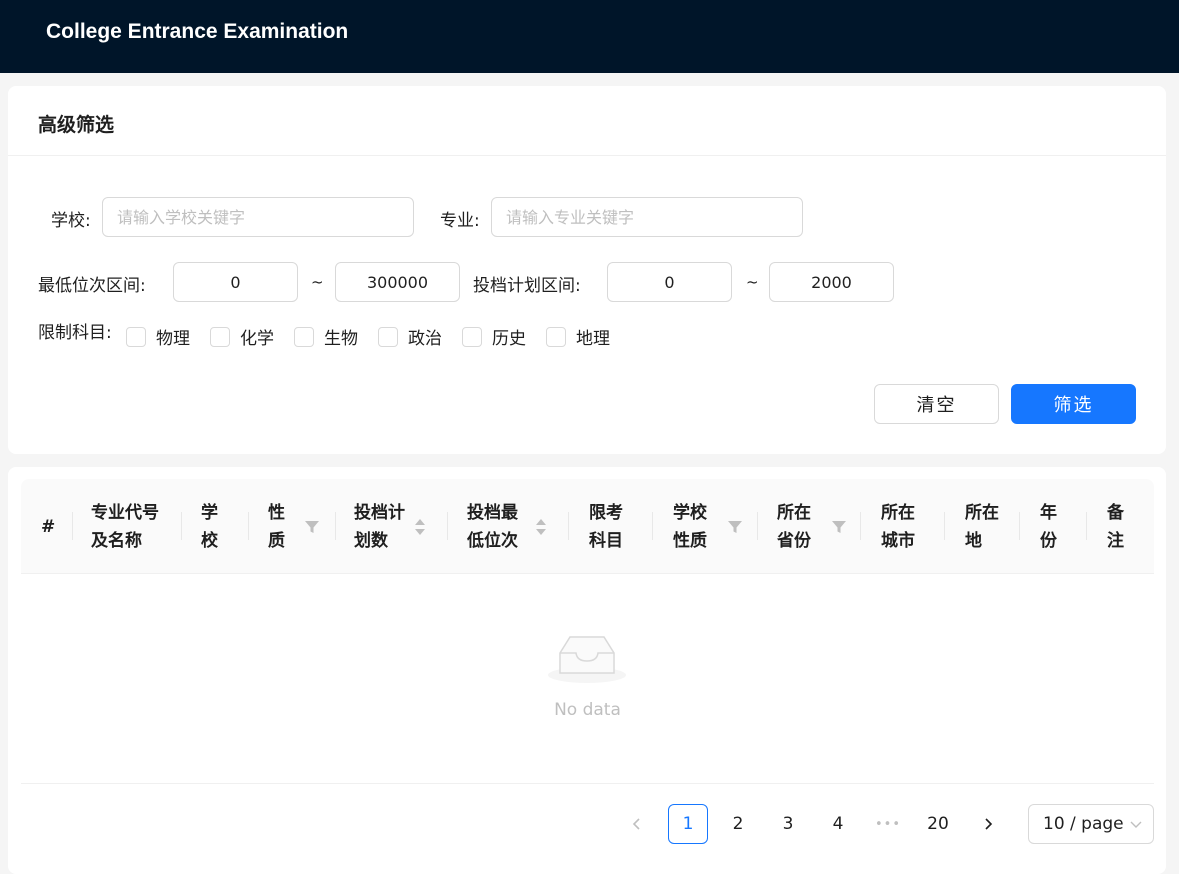 This screenshot has height=874, width=1179. I want to click on app-title: College Entrance Examination, so click(197, 31).